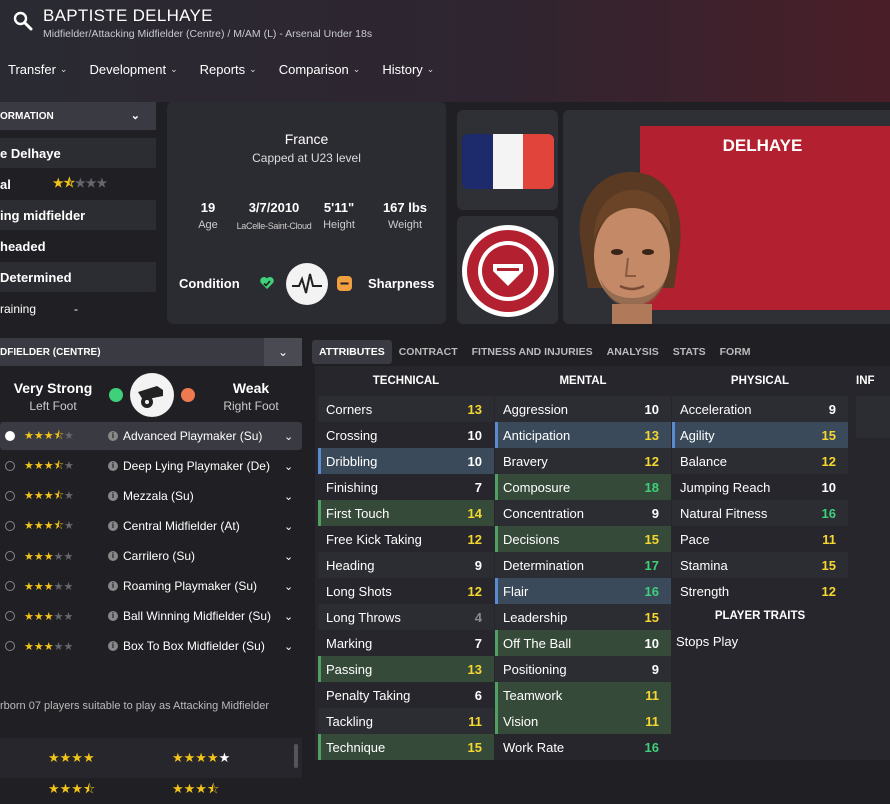 This screenshot has height=804, width=890. Describe the element at coordinates (583, 591) in the screenshot. I see `attribute-flair: Flair 16` at that location.